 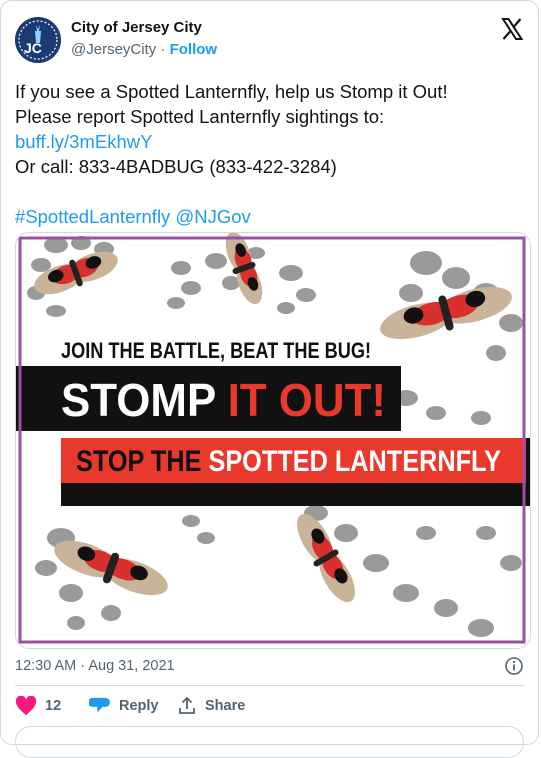 I want to click on like-count: 12, so click(x=53, y=706).